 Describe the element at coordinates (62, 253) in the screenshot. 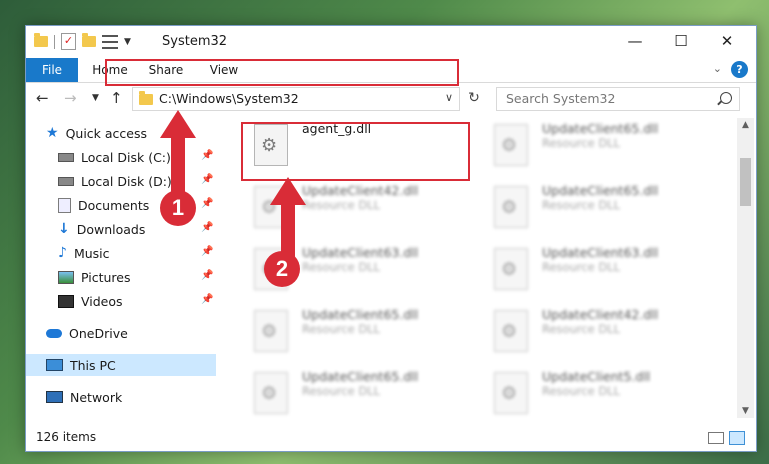

I see `music-icon: ♪` at that location.